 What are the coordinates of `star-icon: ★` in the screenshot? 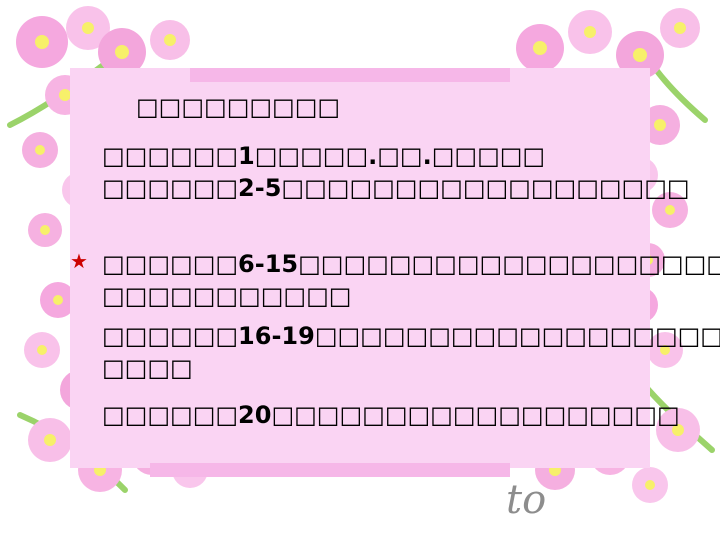 It's located at (79, 261).